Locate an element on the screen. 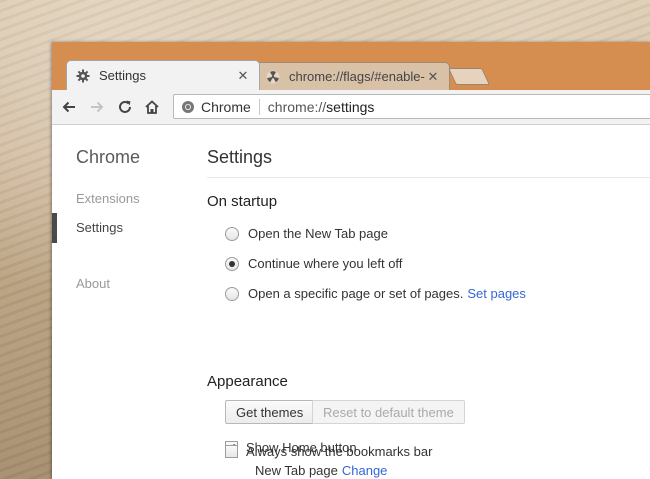 The image size is (650, 479). page-title: Settings is located at coordinates (240, 157).